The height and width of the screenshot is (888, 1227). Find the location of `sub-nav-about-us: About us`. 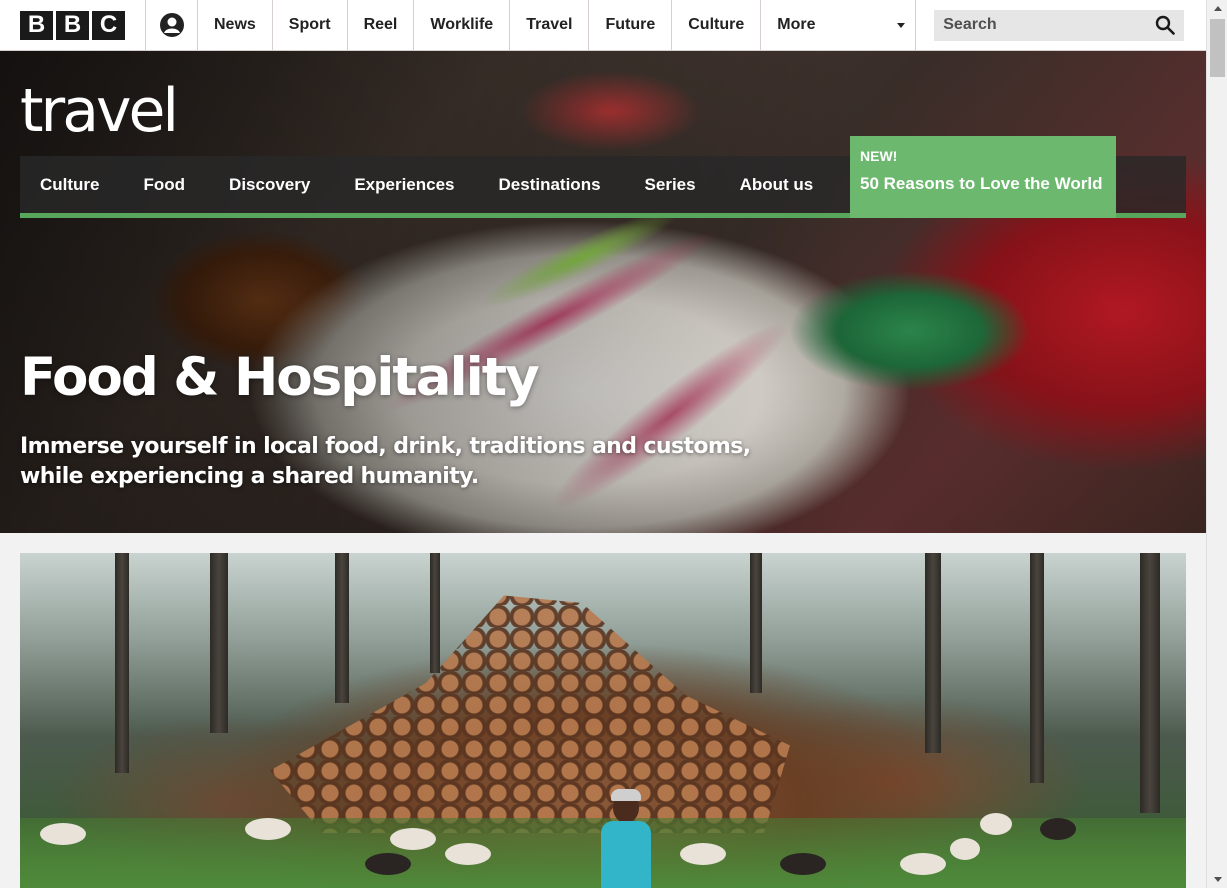

sub-nav-about-us: About us is located at coordinates (777, 184).